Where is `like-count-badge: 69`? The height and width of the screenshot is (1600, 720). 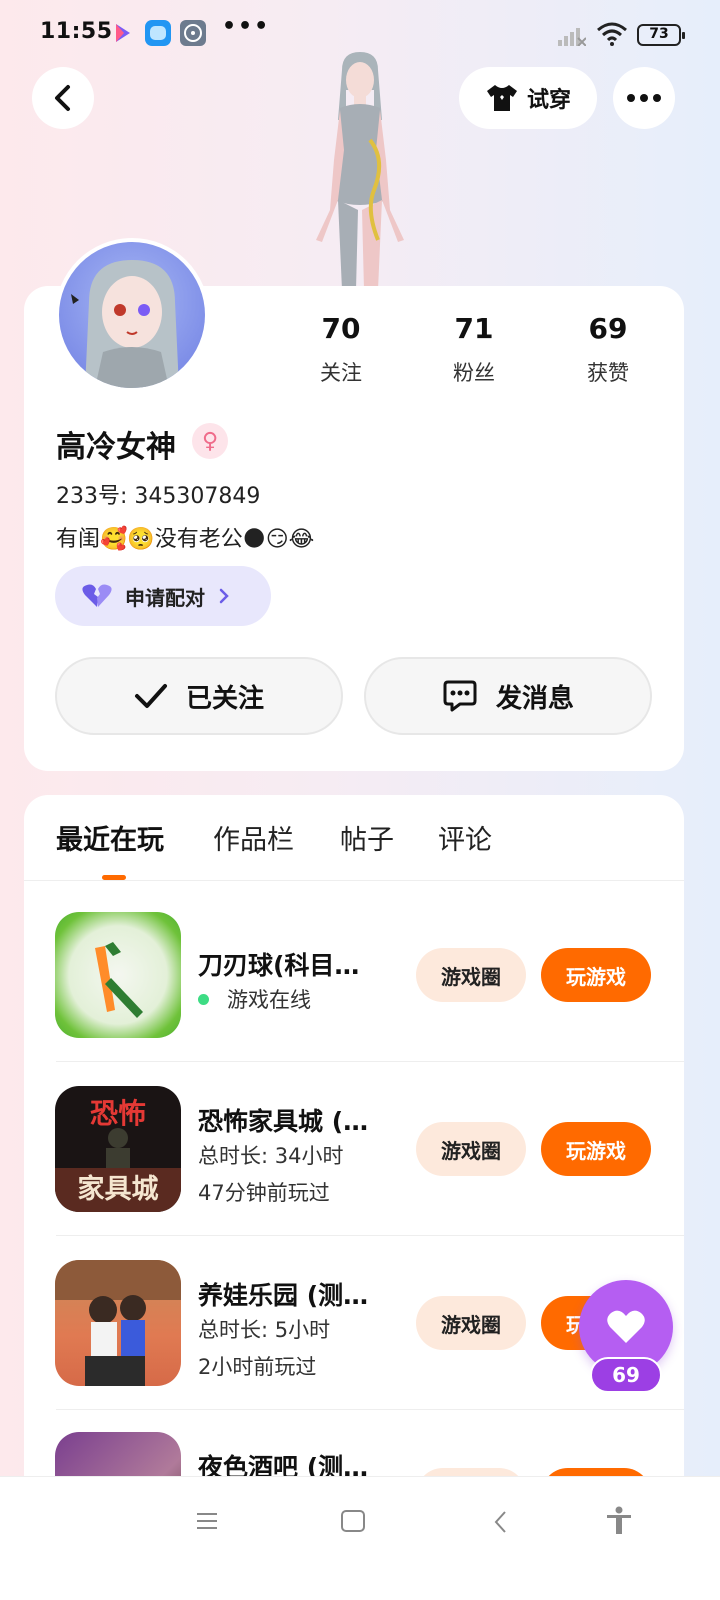 like-count-badge: 69 is located at coordinates (626, 1375).